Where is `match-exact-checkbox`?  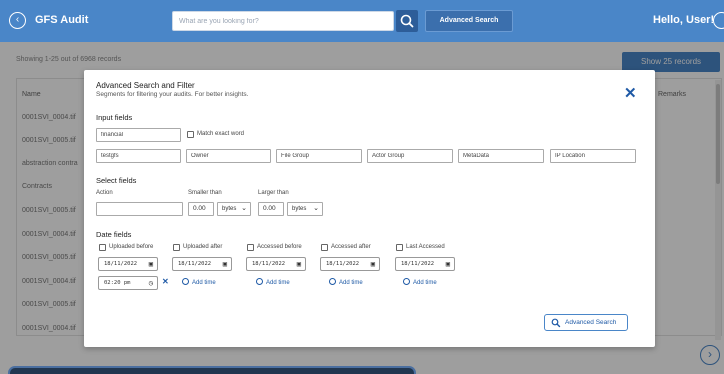 match-exact-checkbox is located at coordinates (190, 134).